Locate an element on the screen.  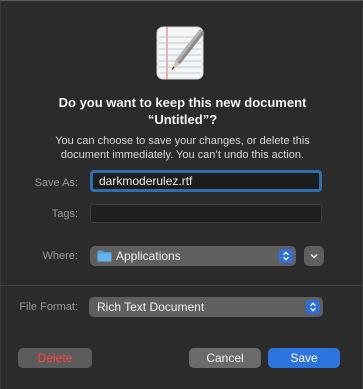
where-value: Applications is located at coordinates (148, 256).